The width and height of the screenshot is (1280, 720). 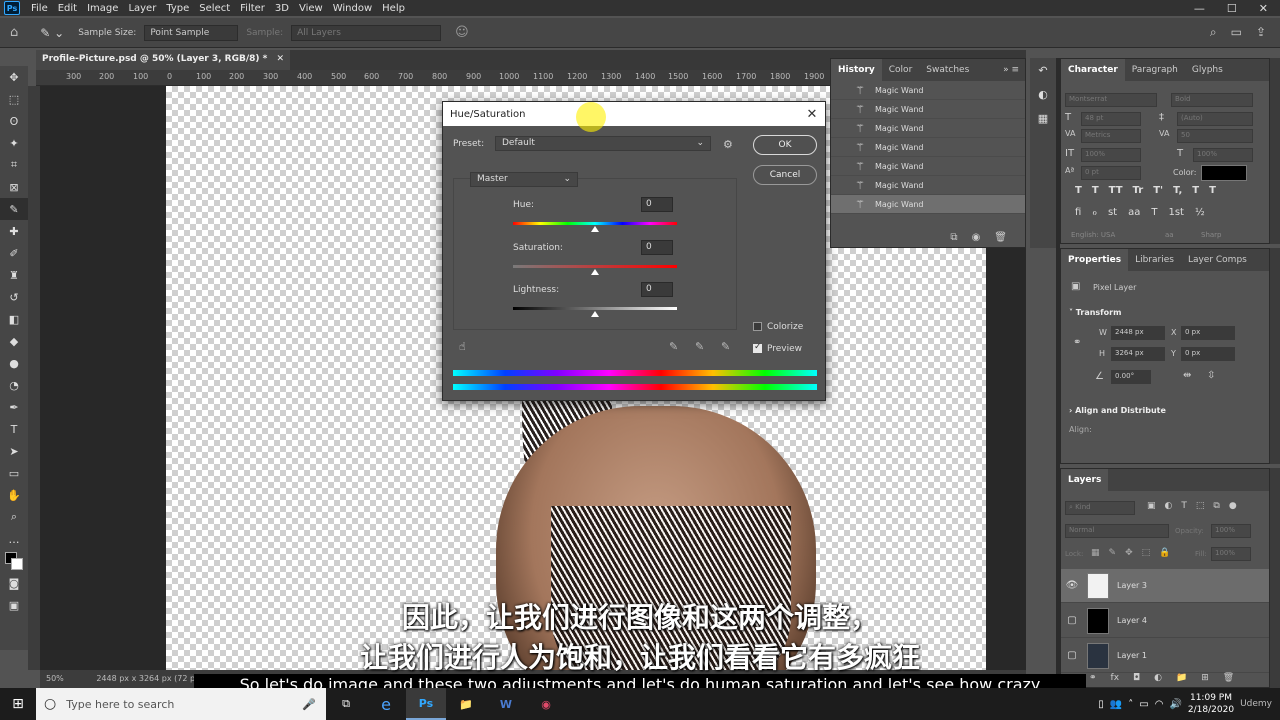 I want to click on history-brush-tool-icon: ↺, so click(x=14, y=297).